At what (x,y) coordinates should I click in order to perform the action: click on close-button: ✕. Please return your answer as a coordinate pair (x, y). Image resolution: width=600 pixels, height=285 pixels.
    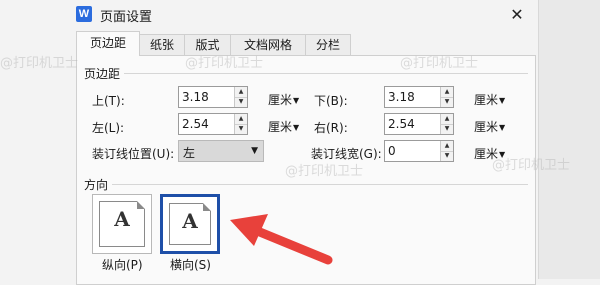
    Looking at the image, I should click on (517, 14).